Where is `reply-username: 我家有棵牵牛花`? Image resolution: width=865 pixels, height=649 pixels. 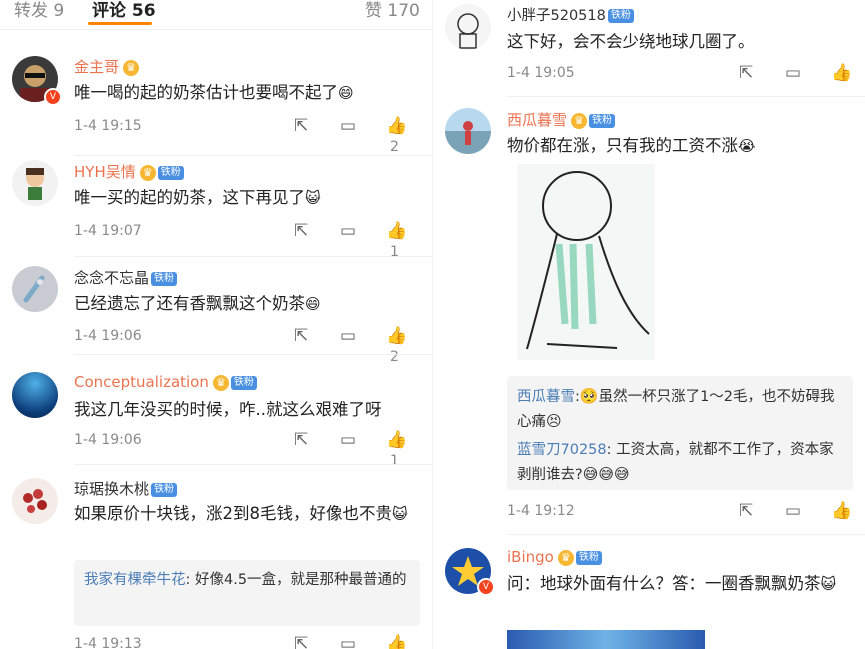
reply-username: 我家有棵牵牛花 is located at coordinates (135, 580).